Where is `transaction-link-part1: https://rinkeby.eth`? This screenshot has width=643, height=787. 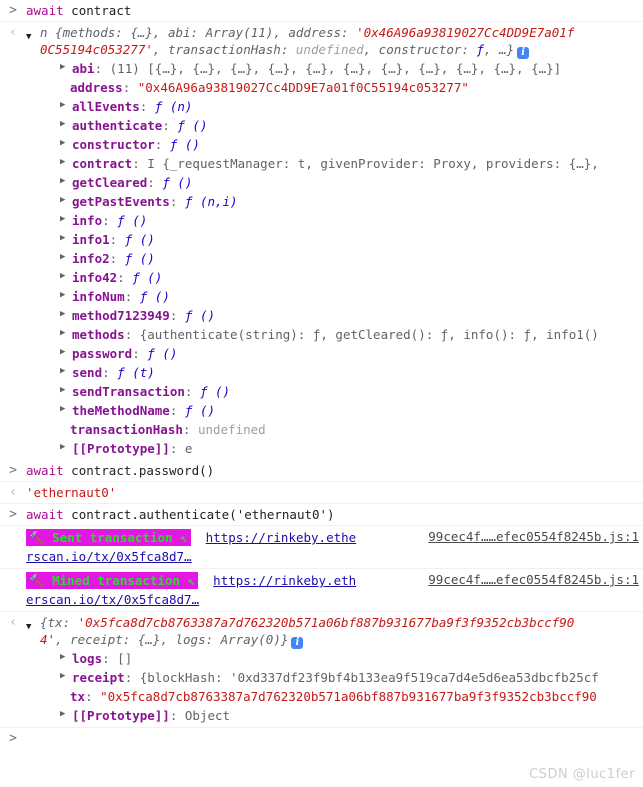
transaction-link-part1: https://rinkeby.eth is located at coordinates (284, 580).